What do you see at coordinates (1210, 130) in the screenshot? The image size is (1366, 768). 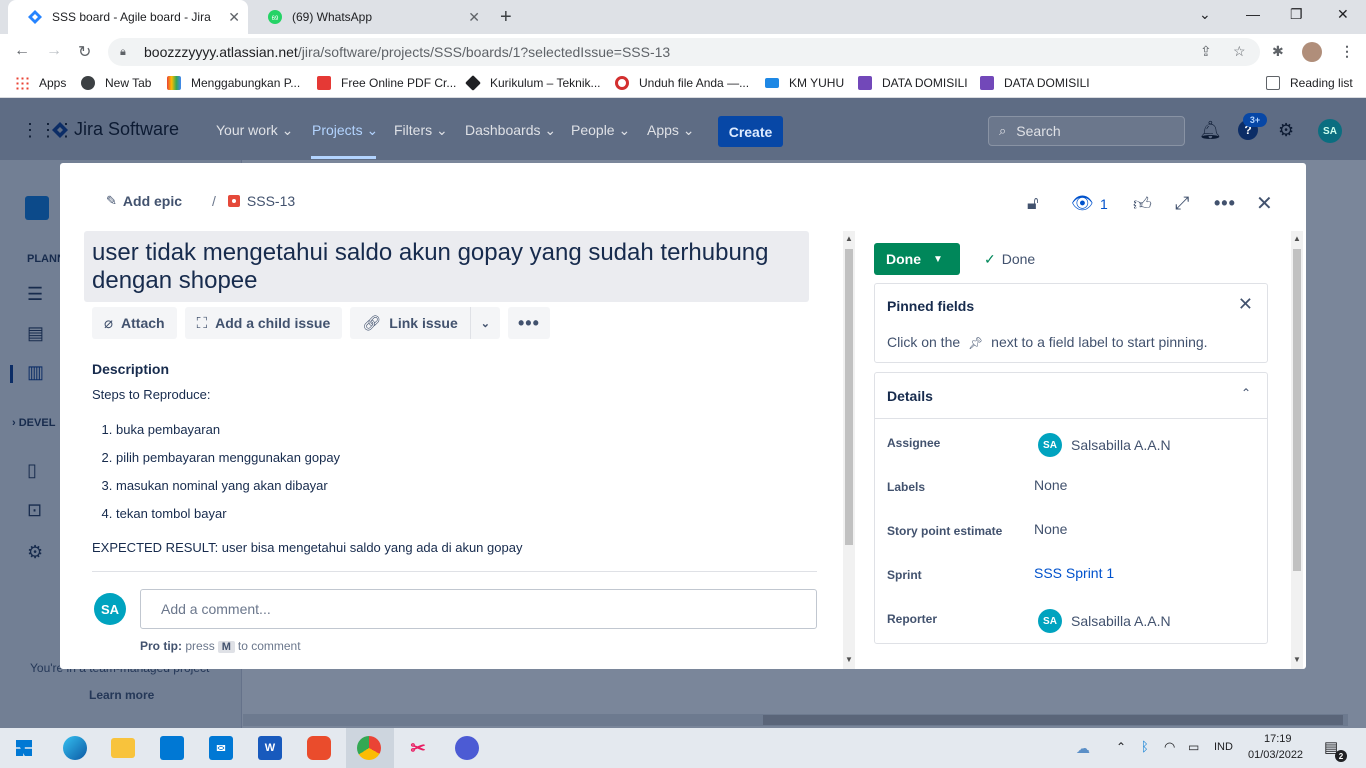 I see `notifications-icon: 🔔︎` at bounding box center [1210, 130].